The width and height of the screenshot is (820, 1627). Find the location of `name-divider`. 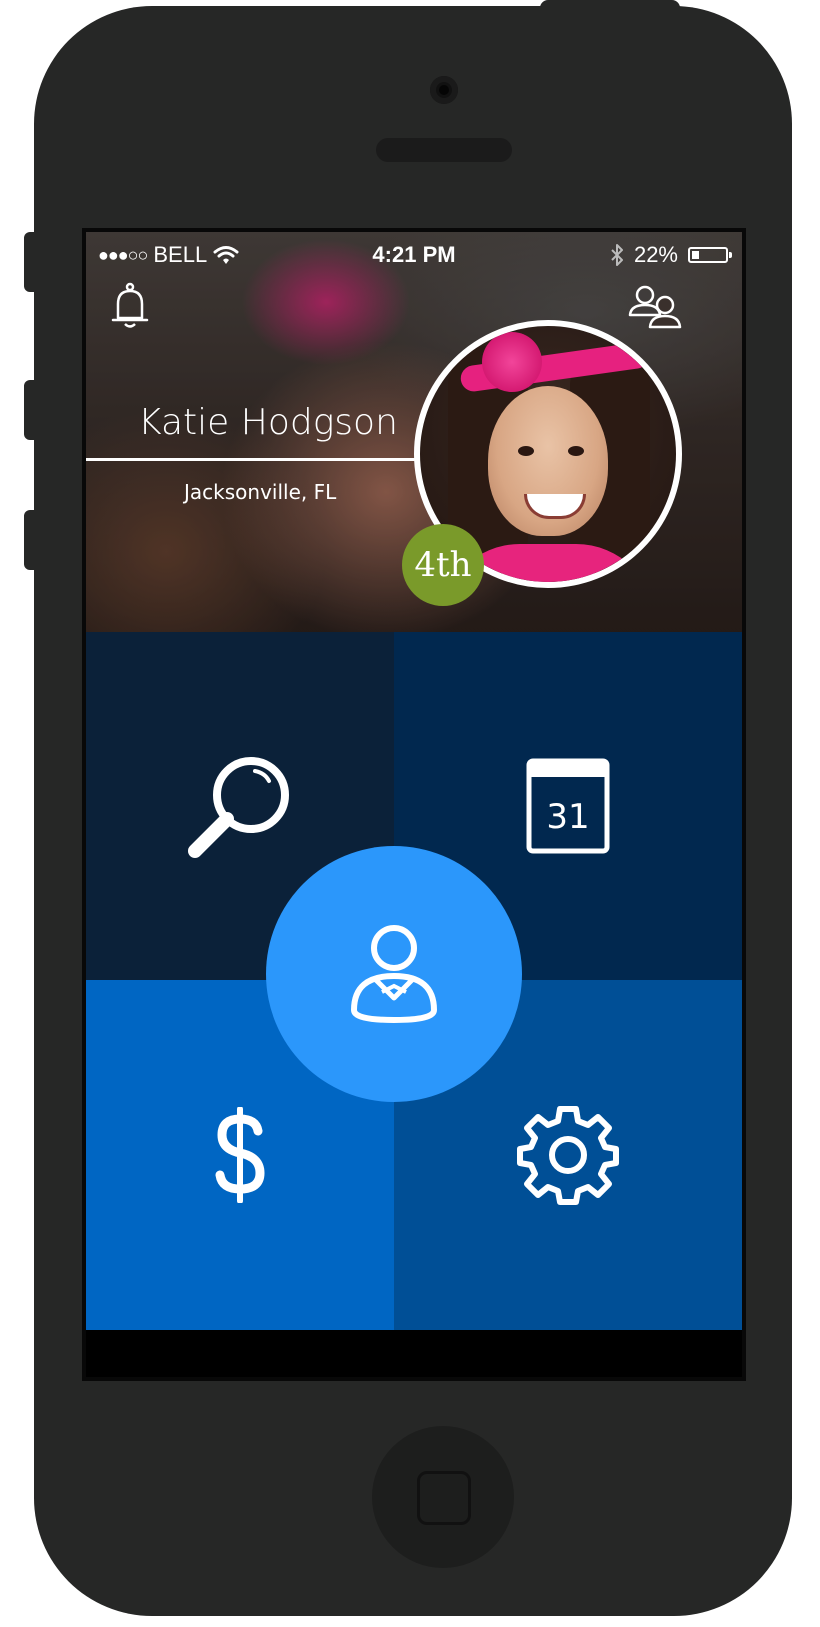

name-divider is located at coordinates (251, 459).